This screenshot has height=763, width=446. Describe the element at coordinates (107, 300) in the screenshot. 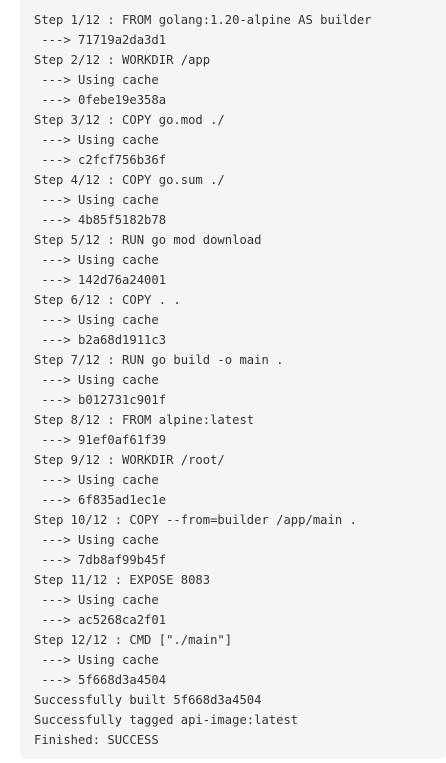

I see `console-line: Step 6/12 : COPY . .` at that location.